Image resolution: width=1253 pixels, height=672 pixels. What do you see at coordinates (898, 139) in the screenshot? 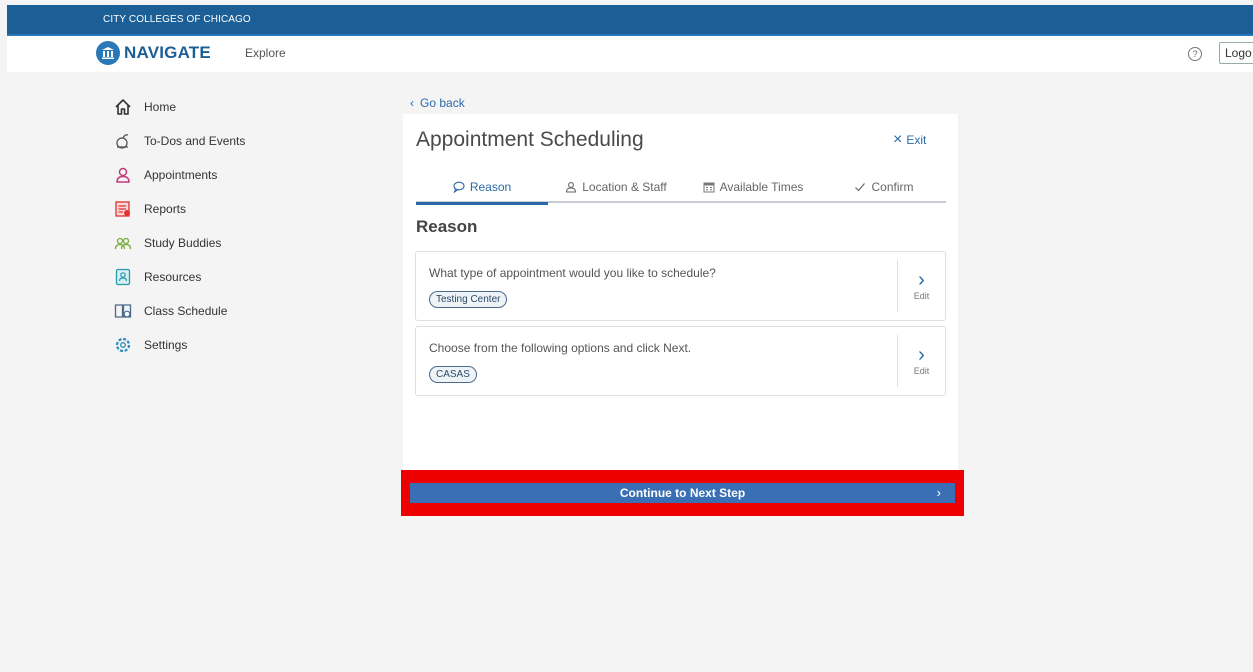
I see `close-icon: ×` at bounding box center [898, 139].